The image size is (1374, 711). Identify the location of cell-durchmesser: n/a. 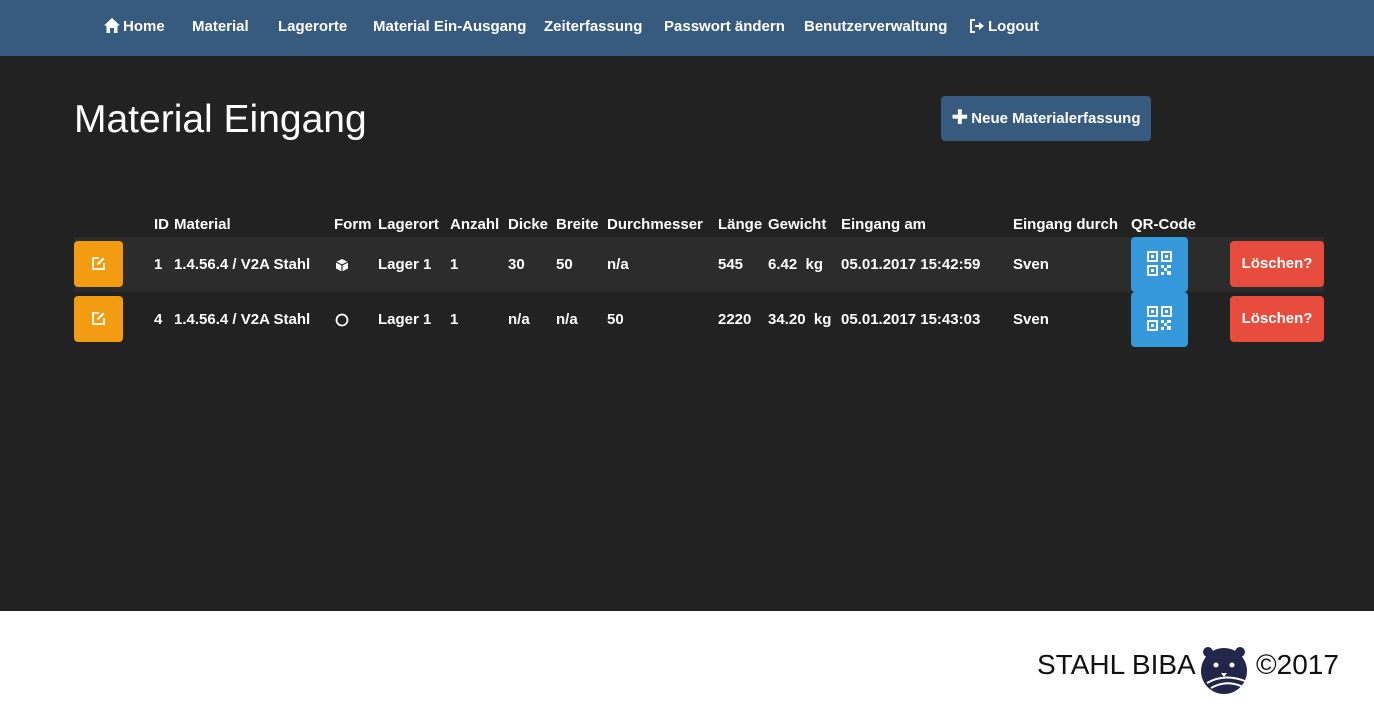
(618, 264).